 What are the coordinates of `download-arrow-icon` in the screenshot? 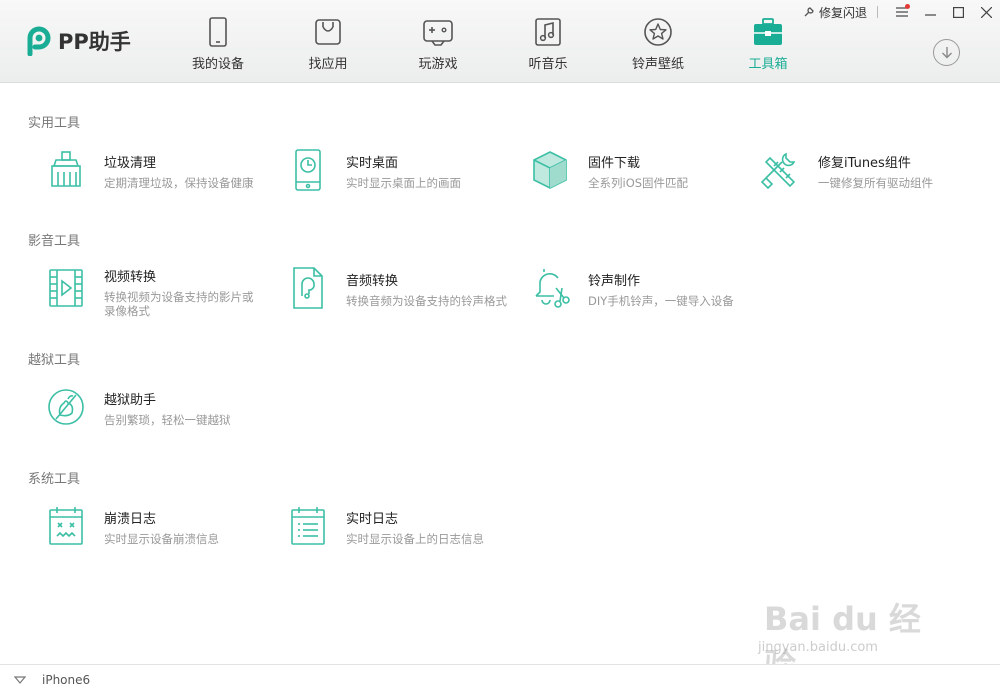 It's located at (946, 53).